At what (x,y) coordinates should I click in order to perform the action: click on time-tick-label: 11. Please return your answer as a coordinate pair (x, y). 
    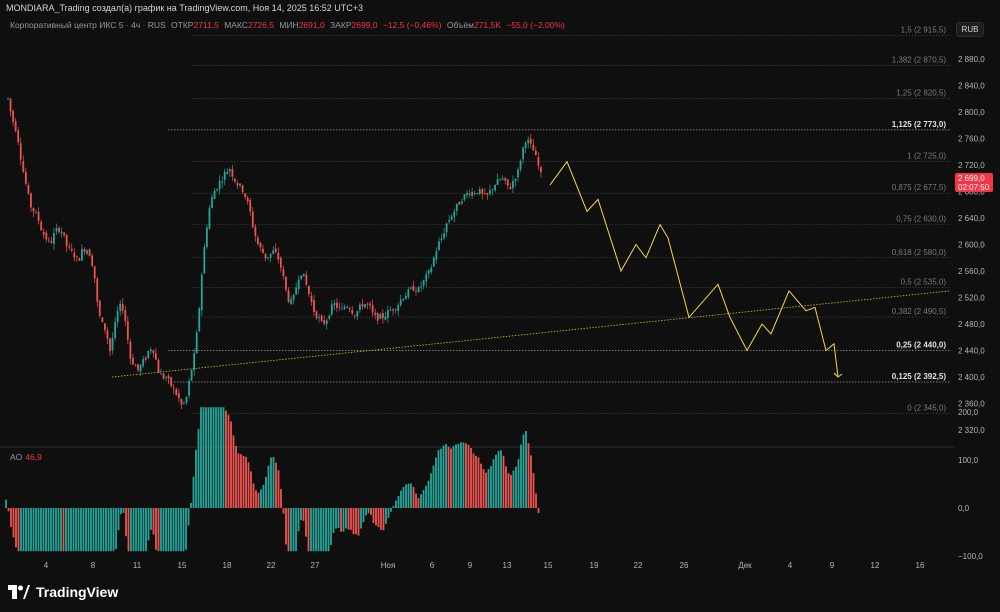
    Looking at the image, I should click on (137, 565).